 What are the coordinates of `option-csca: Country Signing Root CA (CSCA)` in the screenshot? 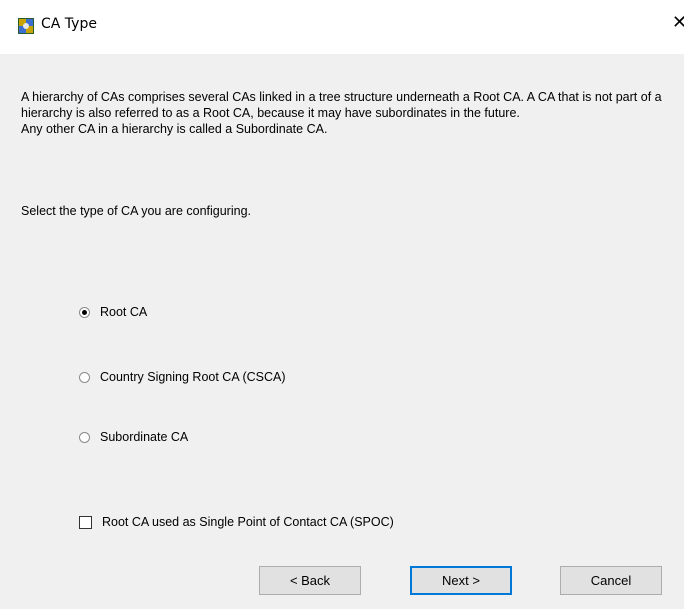 It's located at (182, 377).